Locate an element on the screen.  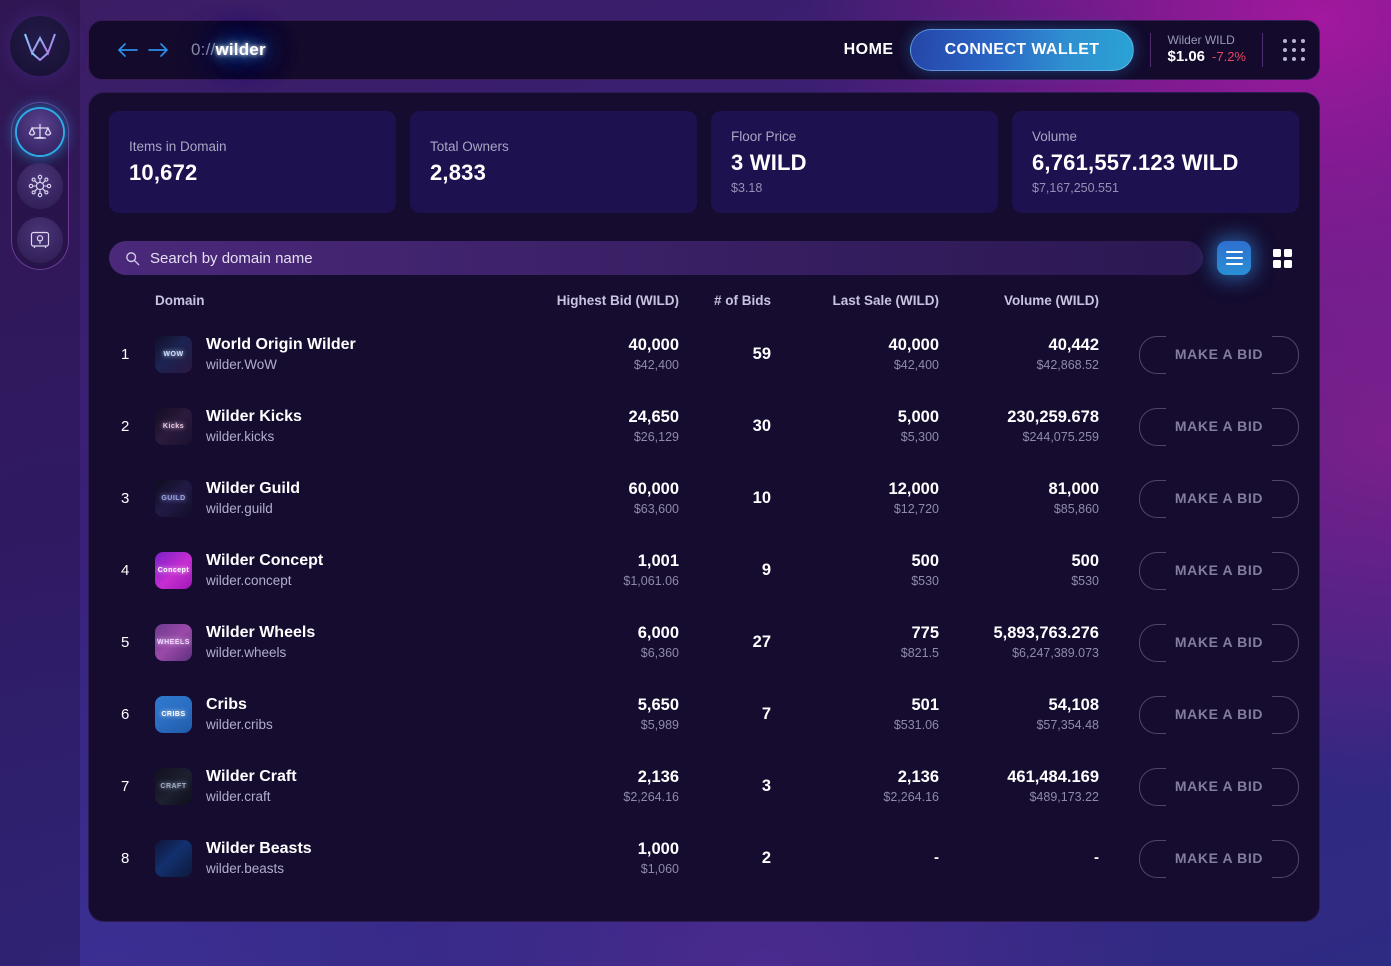
row-last-sale: 775 is located at coordinates (925, 633).